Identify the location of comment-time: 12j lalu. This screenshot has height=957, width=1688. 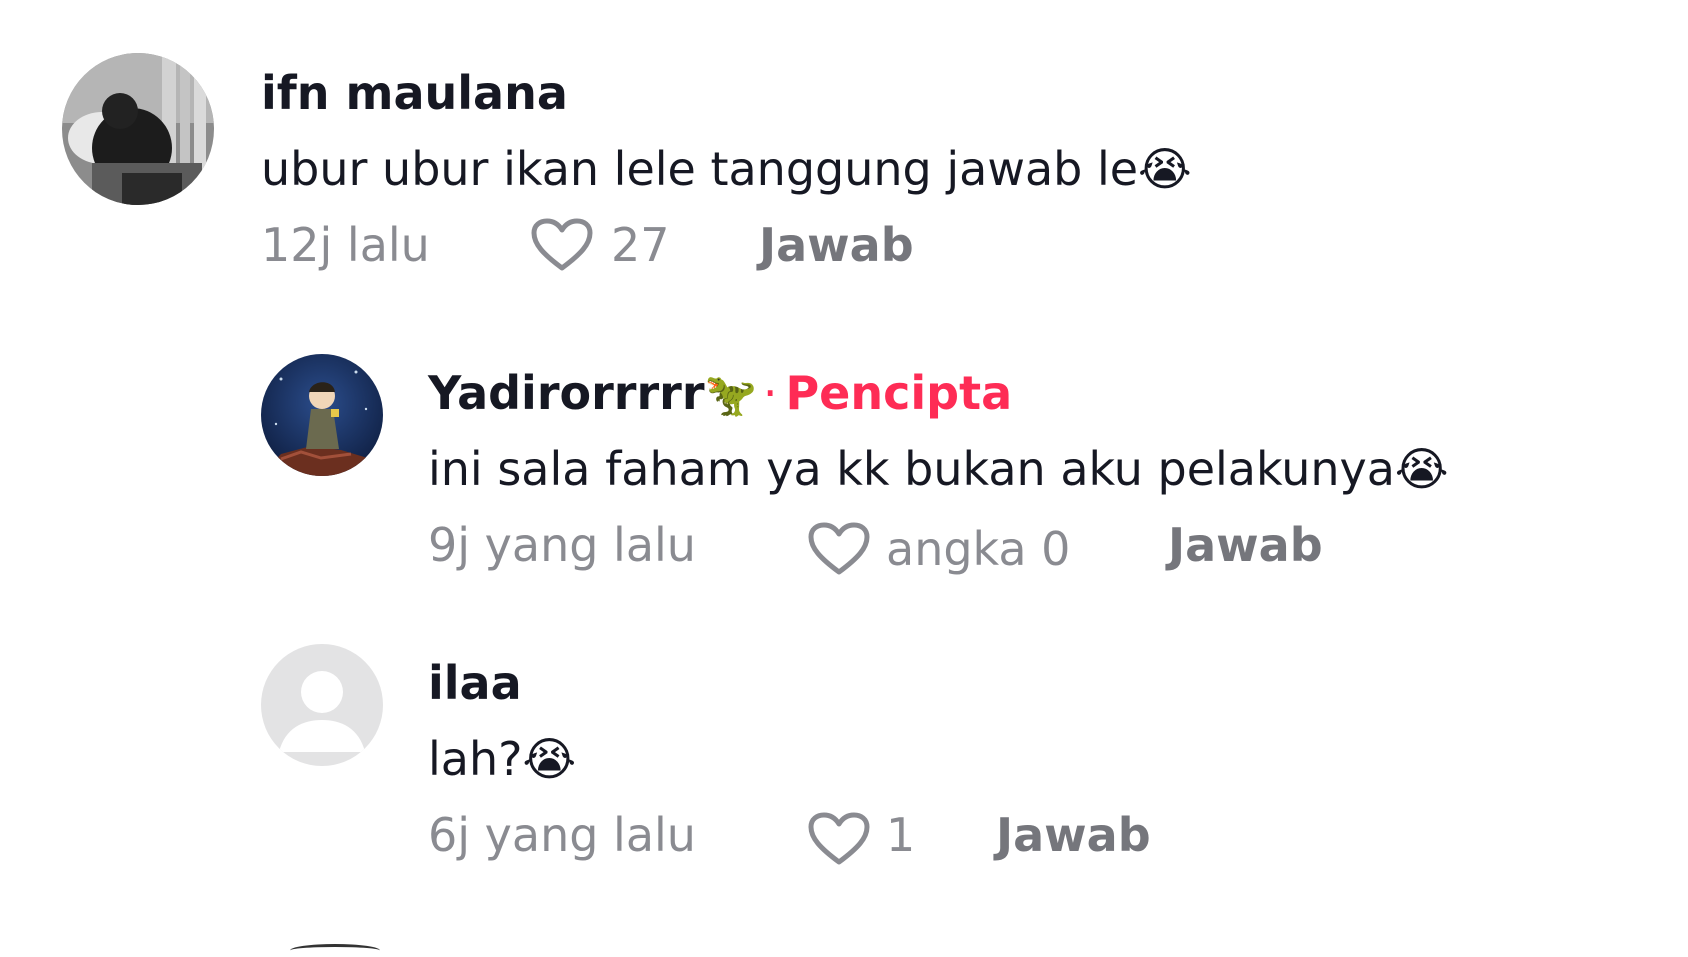
(345, 245).